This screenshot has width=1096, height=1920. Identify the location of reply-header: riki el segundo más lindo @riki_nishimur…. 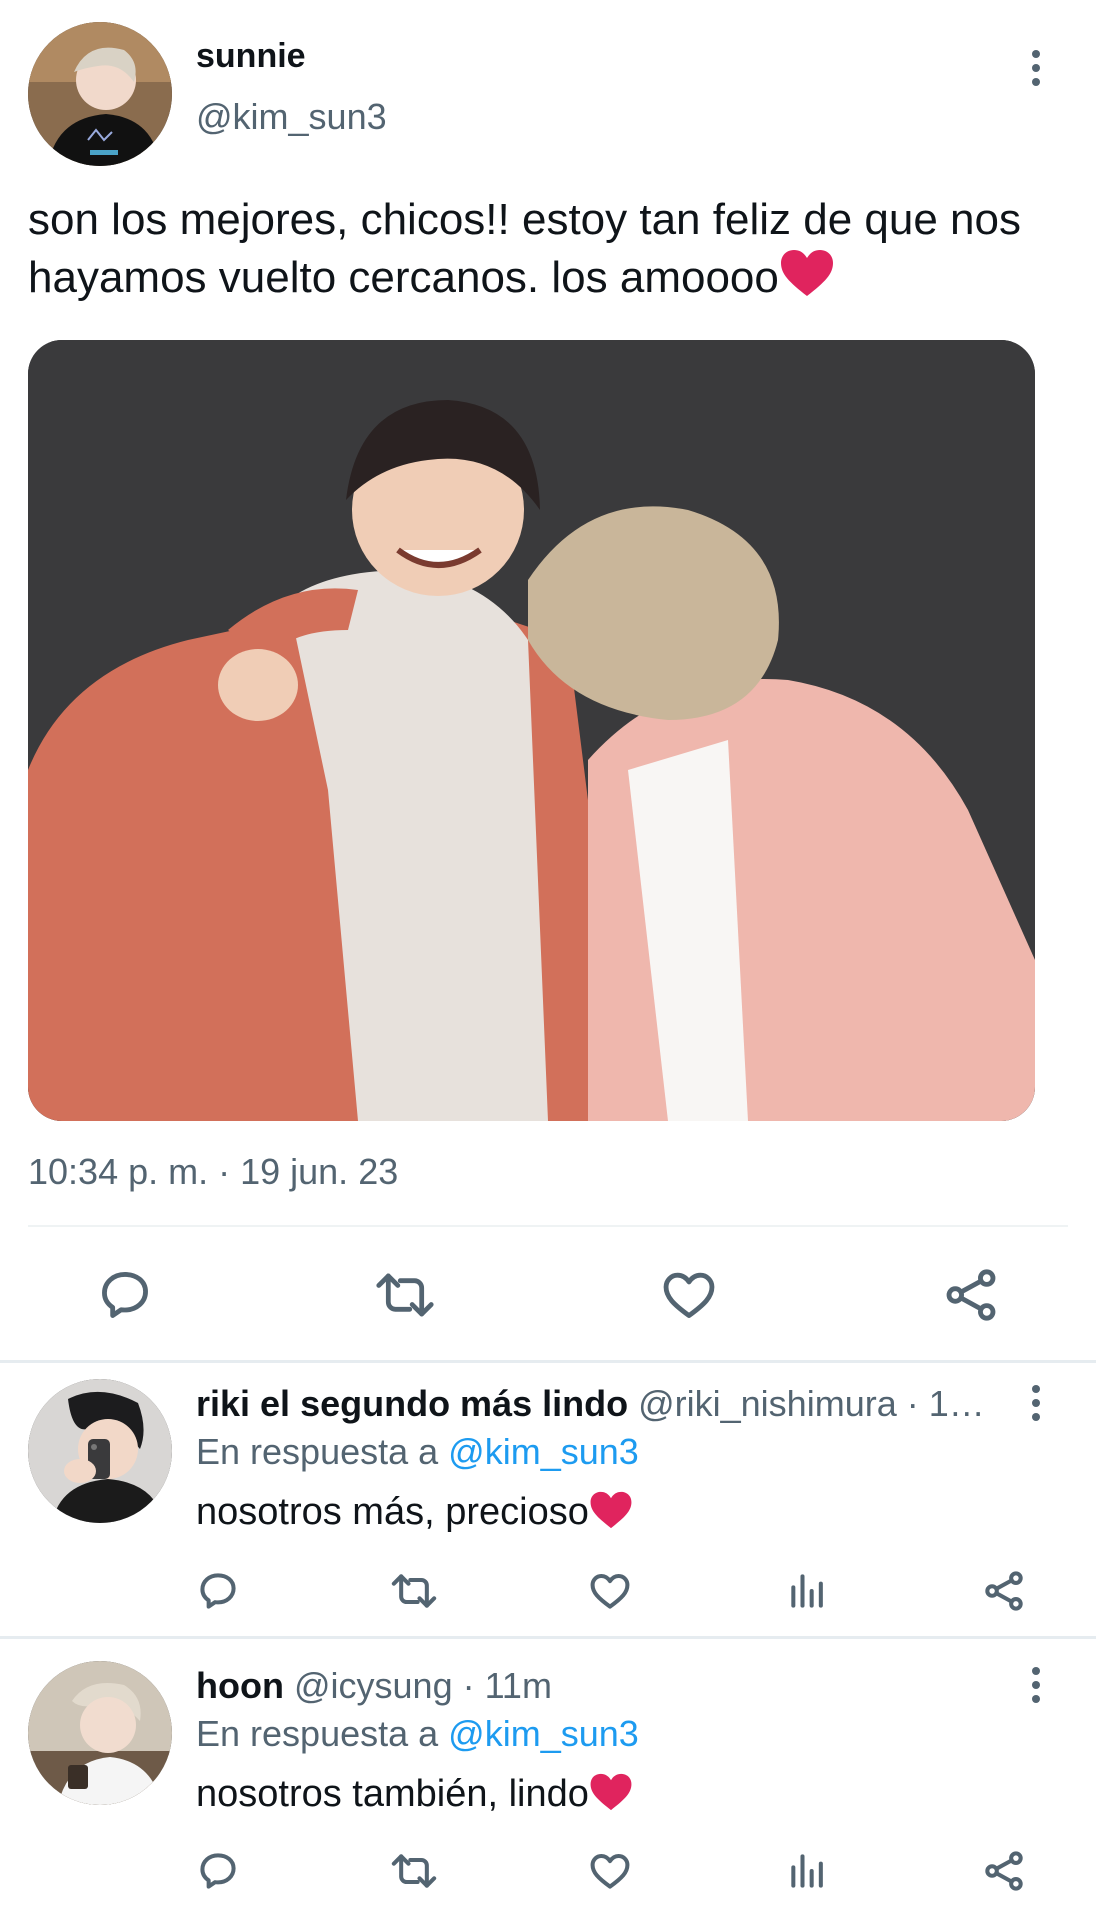
(602, 1404).